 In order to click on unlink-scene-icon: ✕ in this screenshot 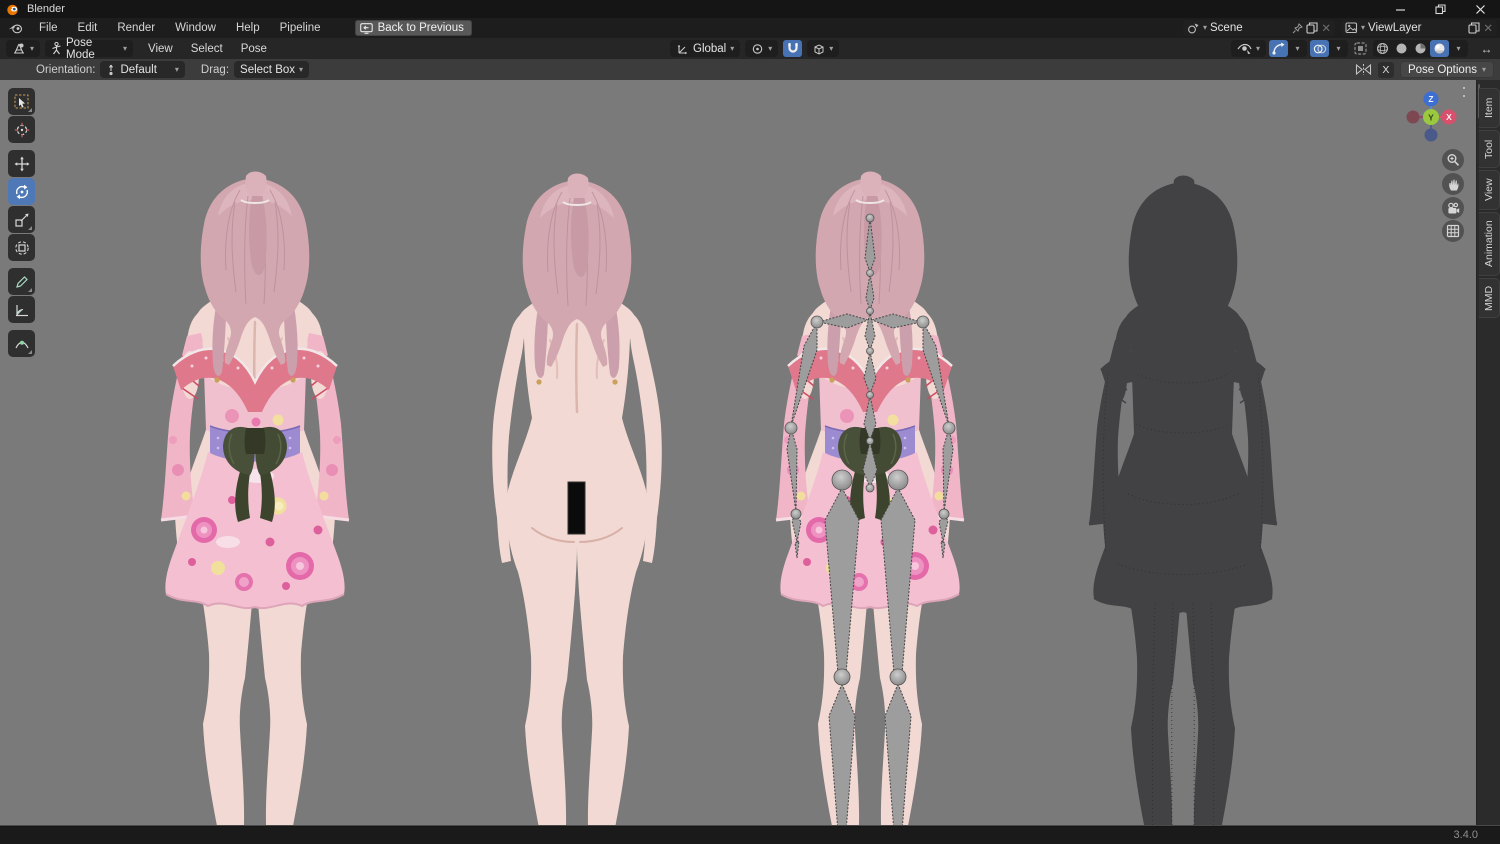, I will do `click(1326, 28)`.